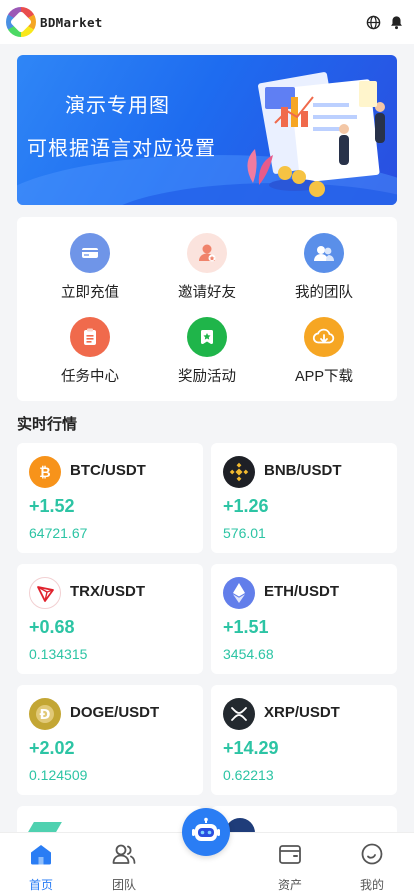  What do you see at coordinates (206, 832) in the screenshot?
I see `robot-icon` at bounding box center [206, 832].